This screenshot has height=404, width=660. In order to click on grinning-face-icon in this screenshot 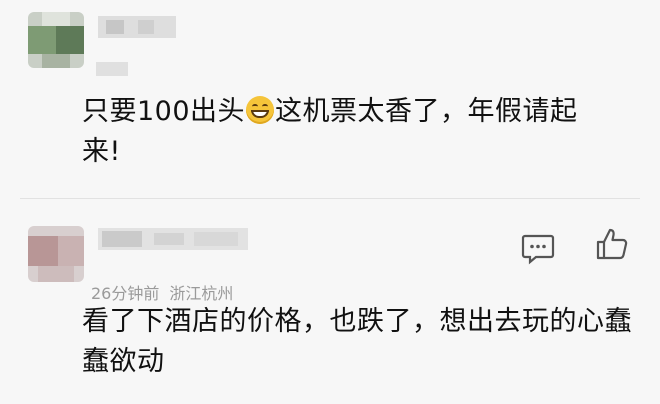, I will do `click(260, 110)`.